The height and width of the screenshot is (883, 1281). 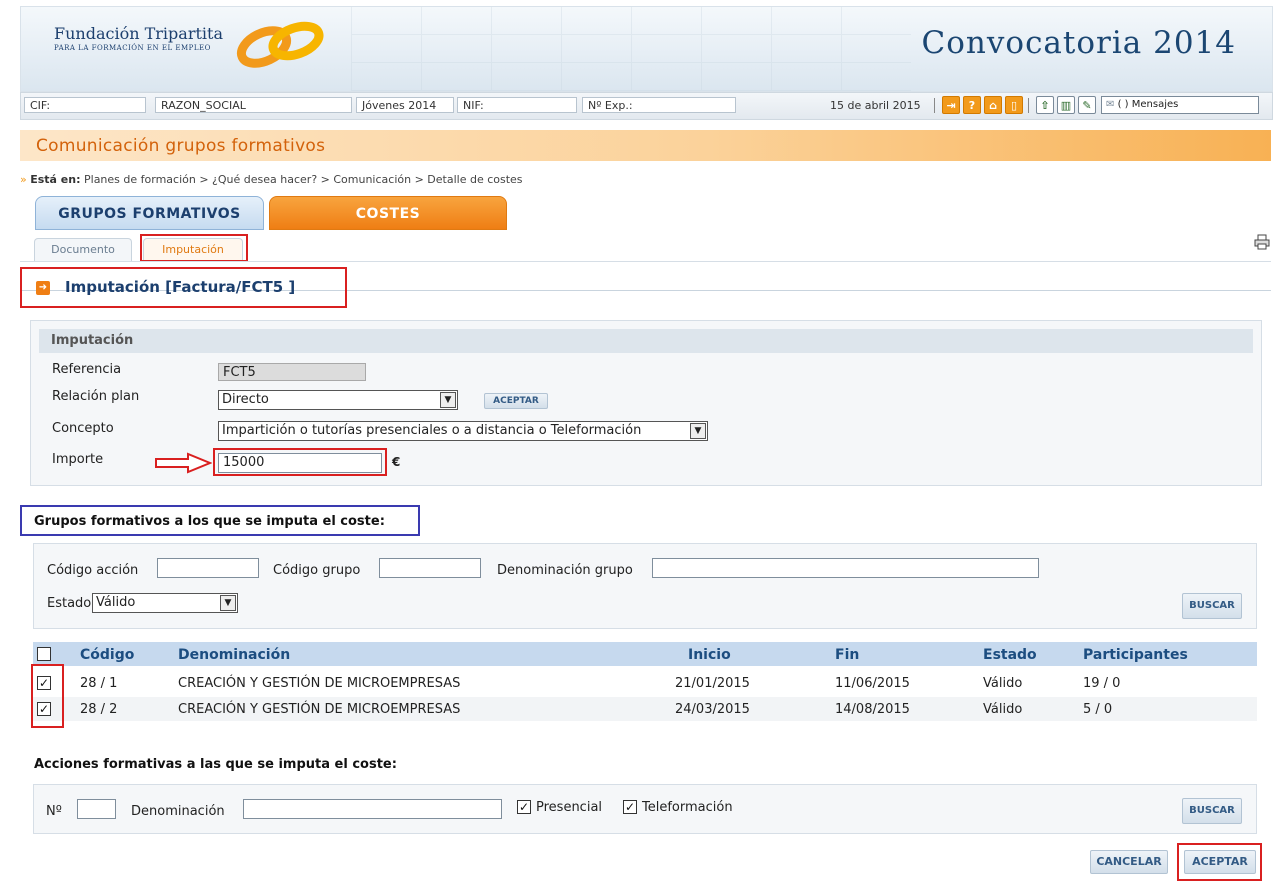 I want to click on referencia-label: Referencia, so click(x=87, y=369).